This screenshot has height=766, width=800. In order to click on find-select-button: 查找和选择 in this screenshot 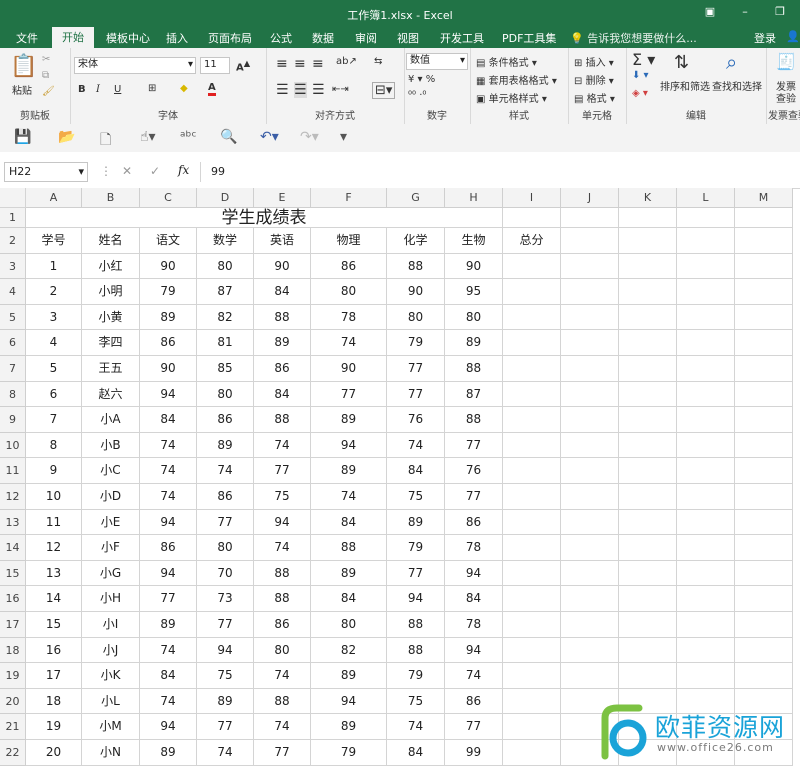, I will do `click(737, 85)`.